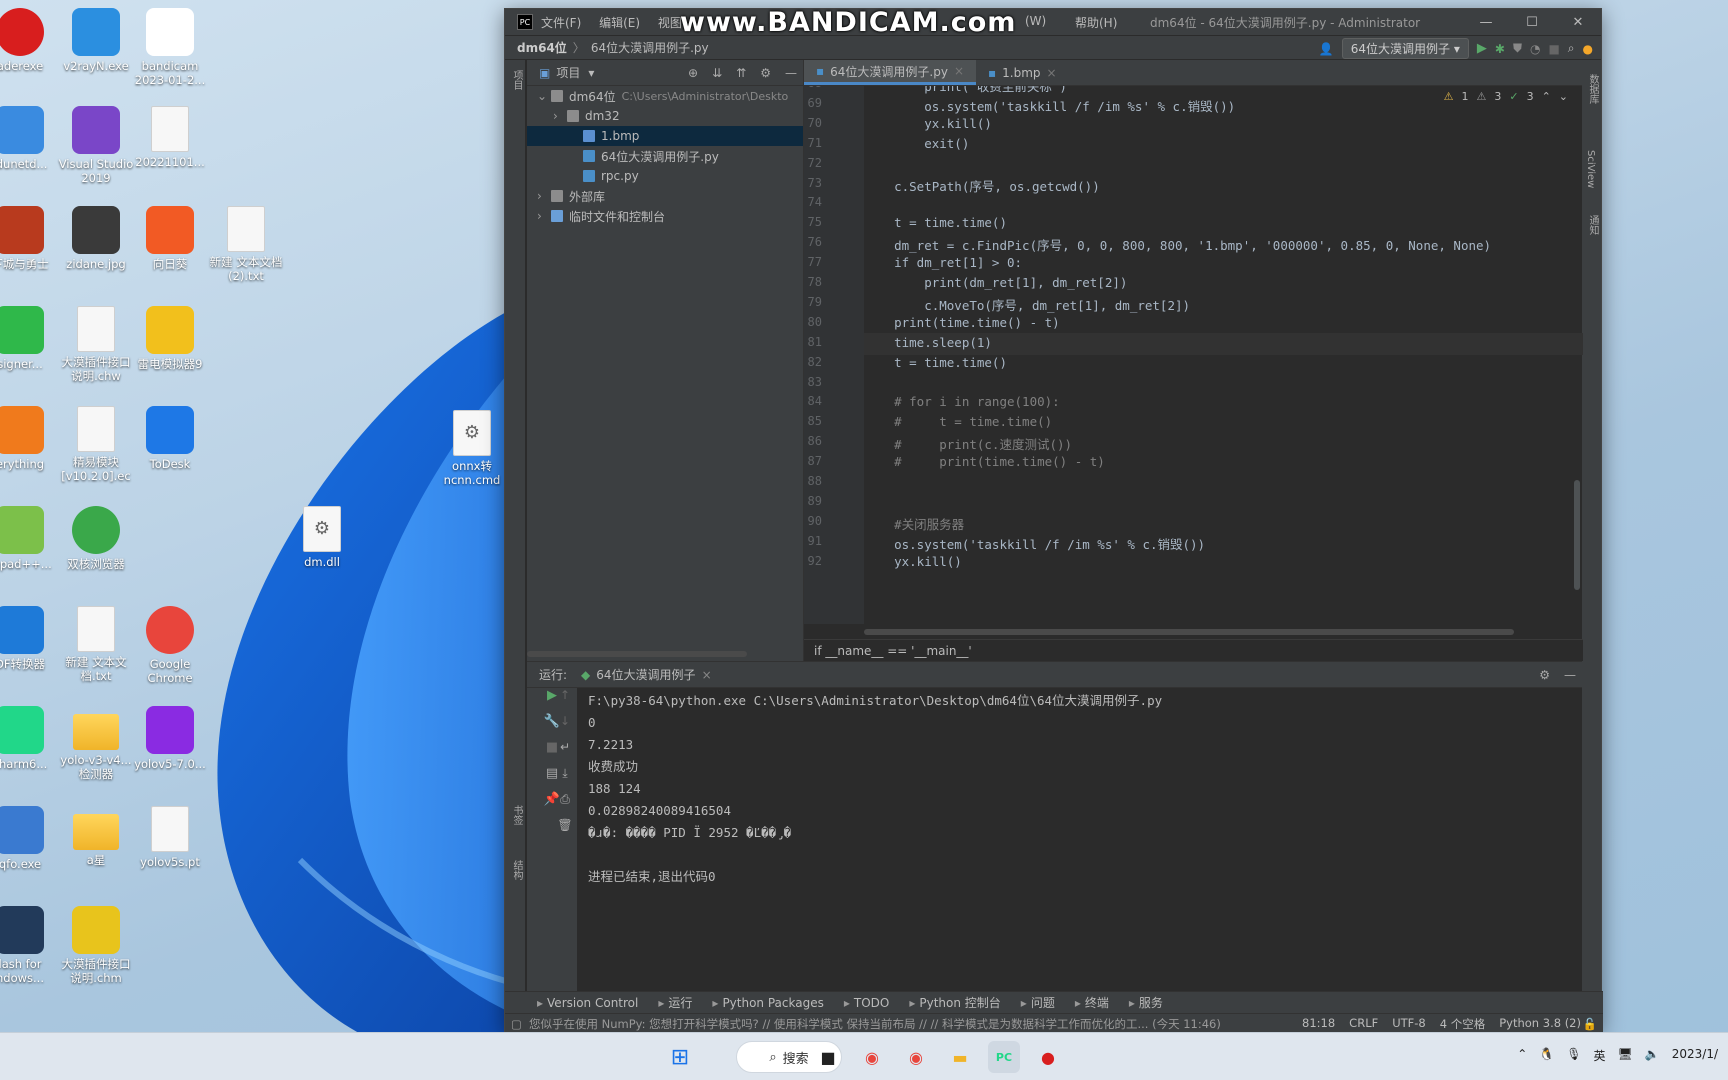 Image resolution: width=1728 pixels, height=1080 pixels. Describe the element at coordinates (665, 116) in the screenshot. I see `tree-item: › dm32` at that location.